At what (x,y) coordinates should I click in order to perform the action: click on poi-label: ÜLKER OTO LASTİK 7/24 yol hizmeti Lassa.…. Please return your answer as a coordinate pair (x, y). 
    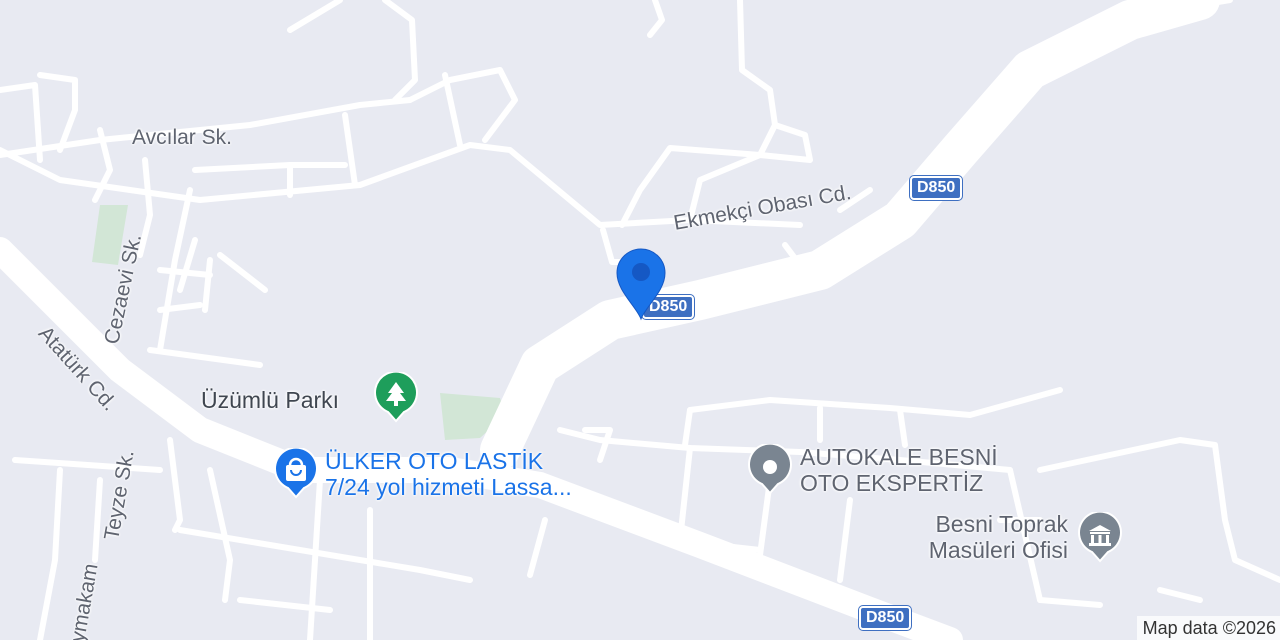
    Looking at the image, I should click on (448, 474).